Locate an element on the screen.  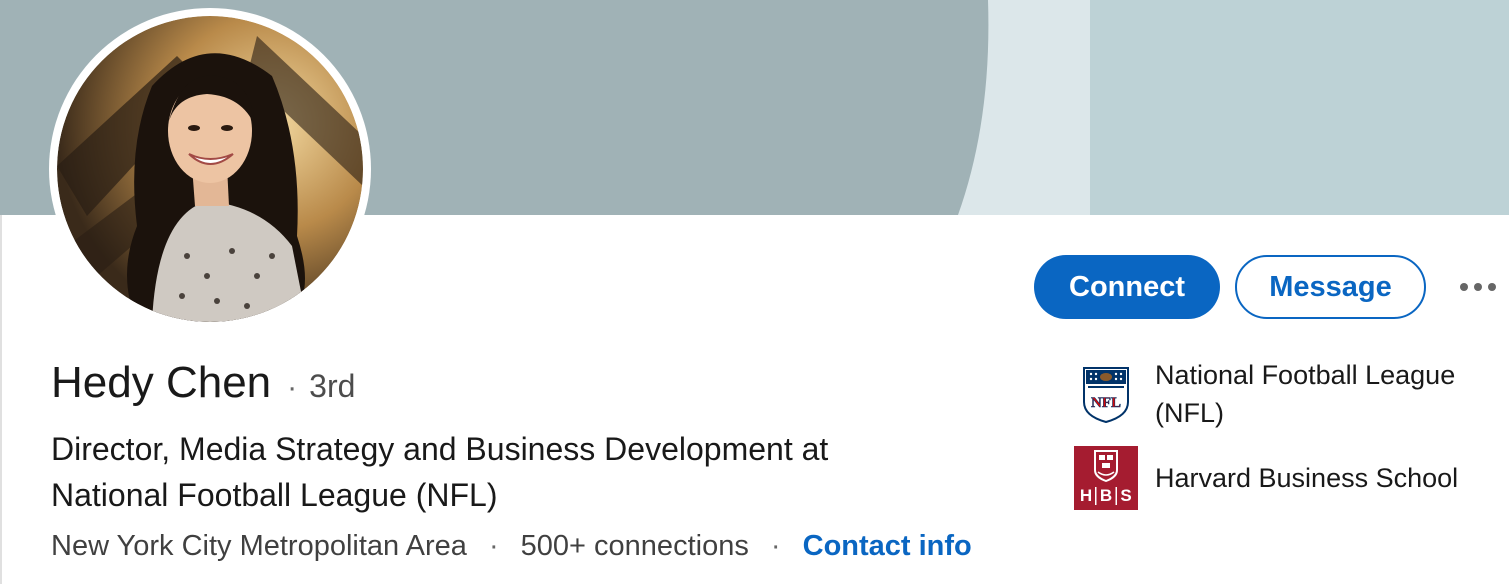
profile-name: Hedy Chen is located at coordinates (161, 382).